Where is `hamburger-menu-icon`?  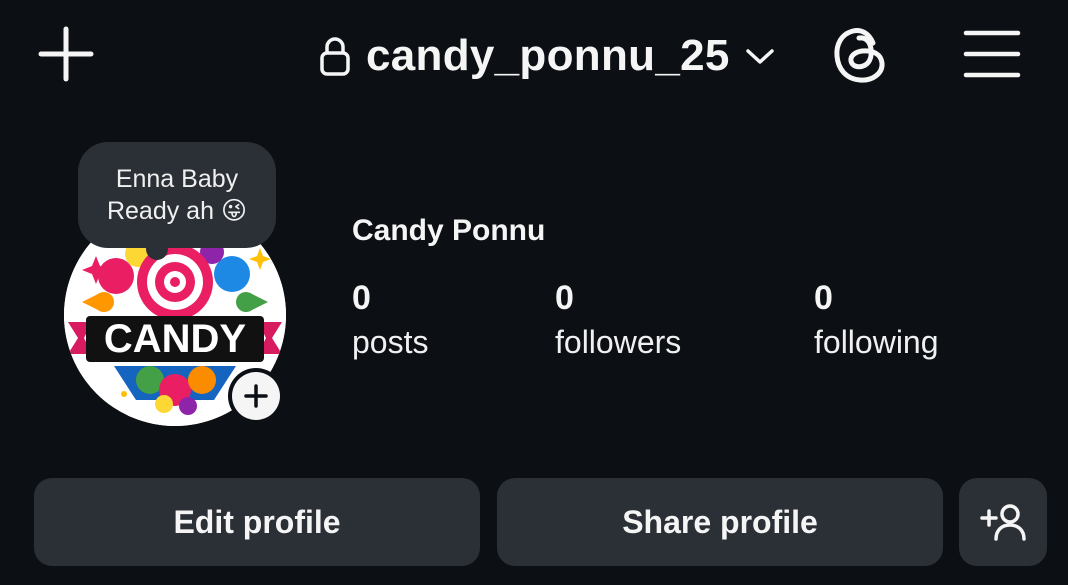 hamburger-menu-icon is located at coordinates (992, 54).